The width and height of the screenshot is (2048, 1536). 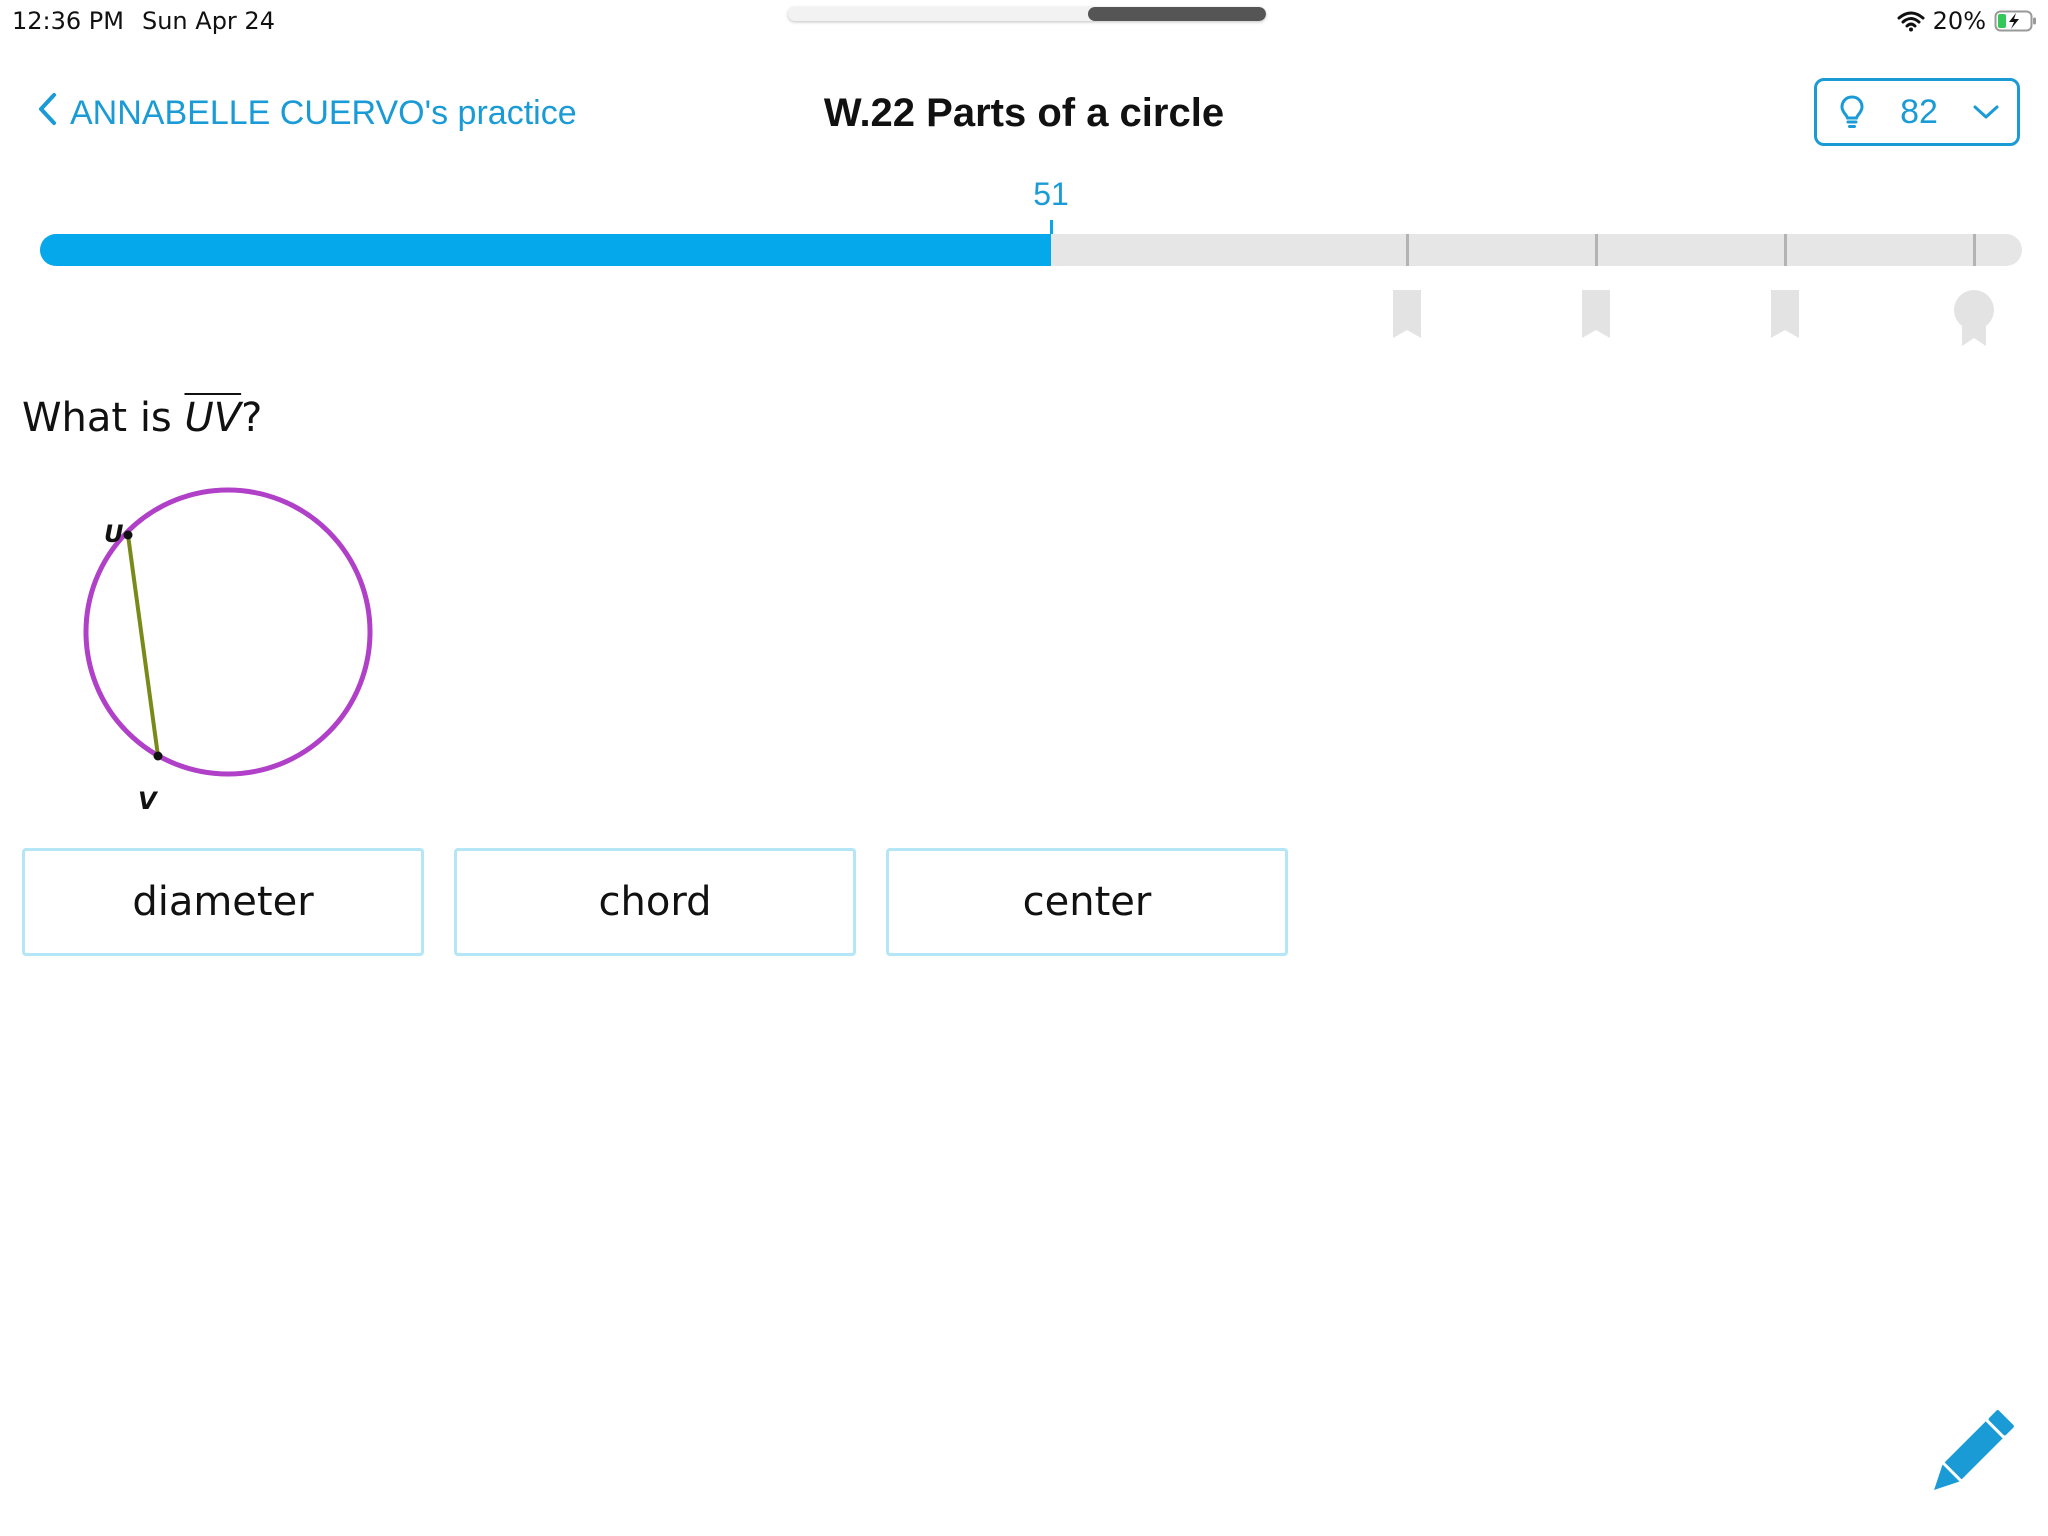 I want to click on status-bar-clock: 12:36 PM Sun Apr 24, so click(x=143, y=21).